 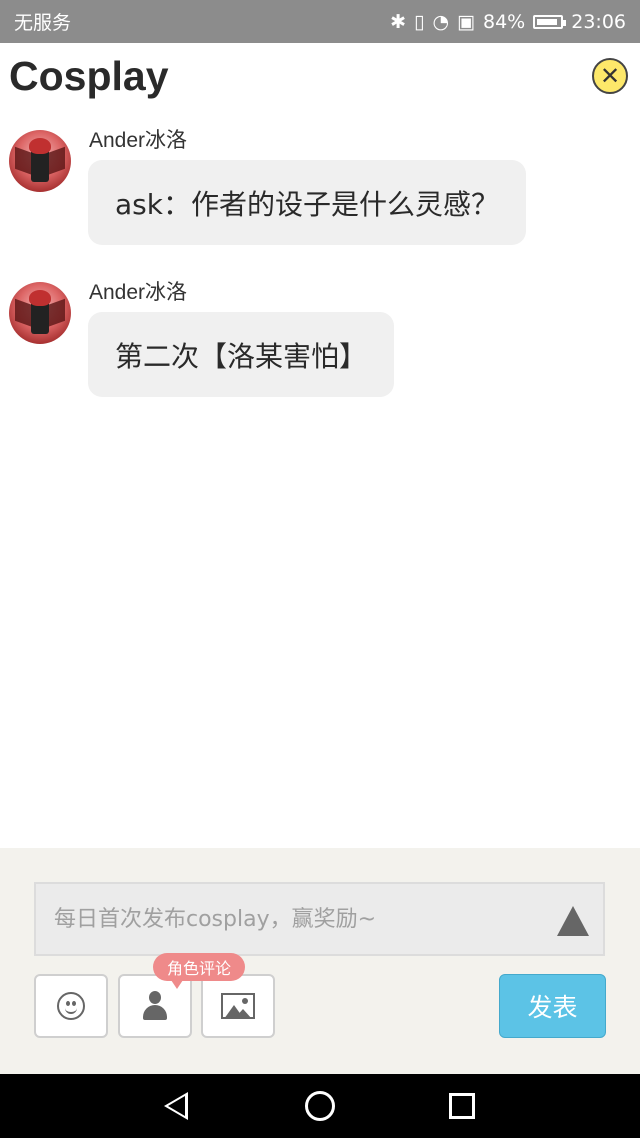 What do you see at coordinates (398, 21) in the screenshot?
I see `bluetooth-icon: ✱` at bounding box center [398, 21].